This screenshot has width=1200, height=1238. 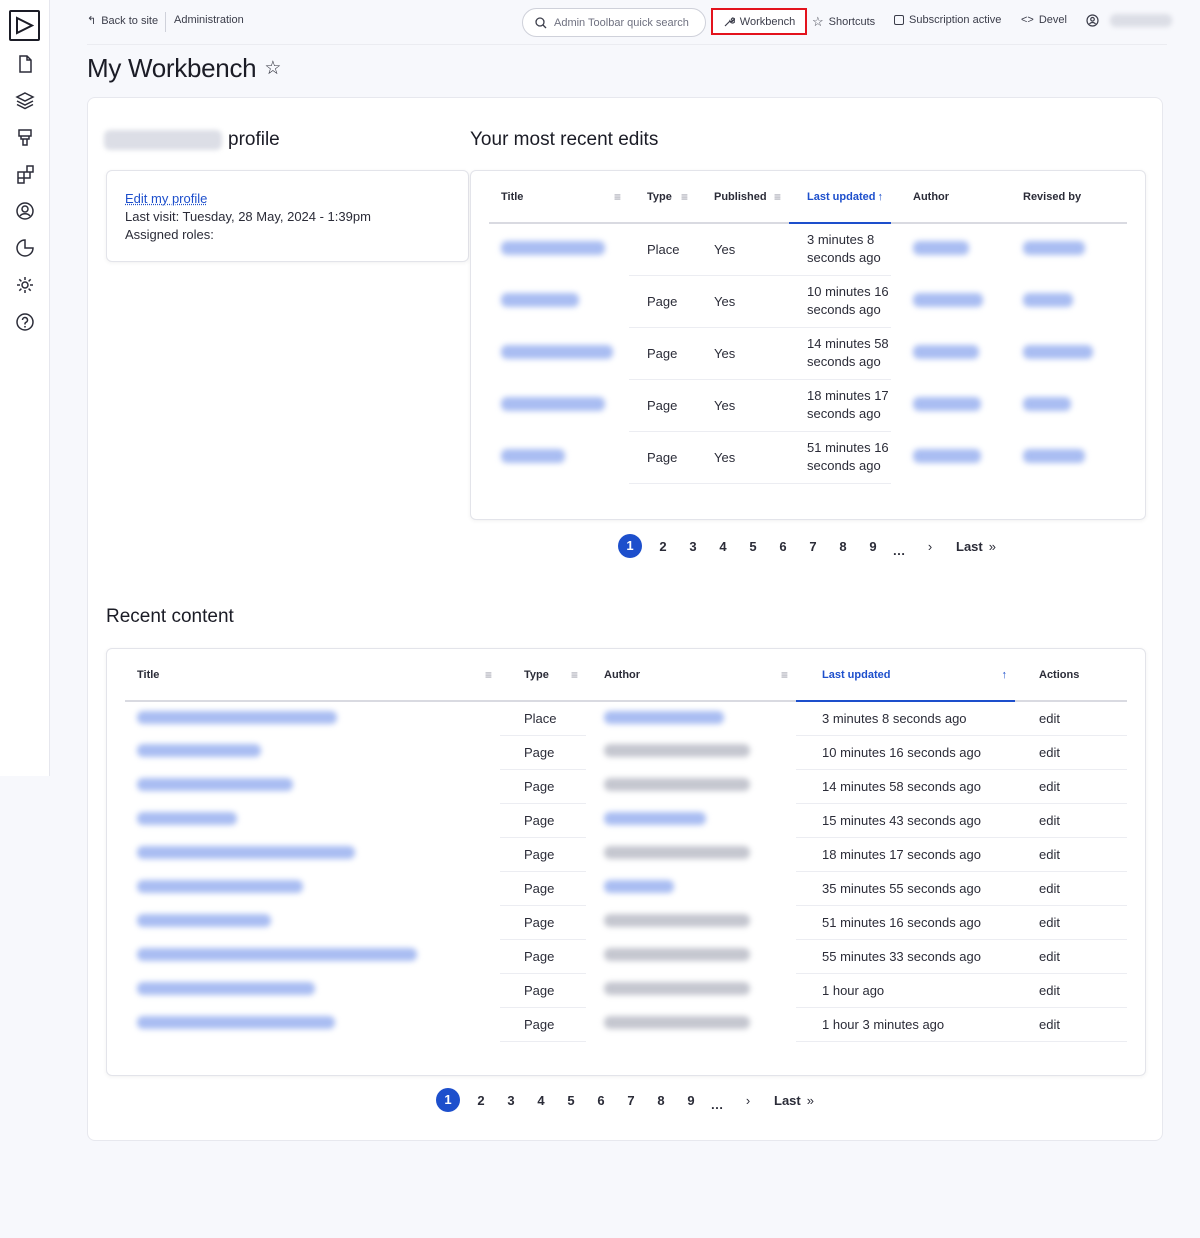 I want to click on user-circle-icon, so click(x=25, y=211).